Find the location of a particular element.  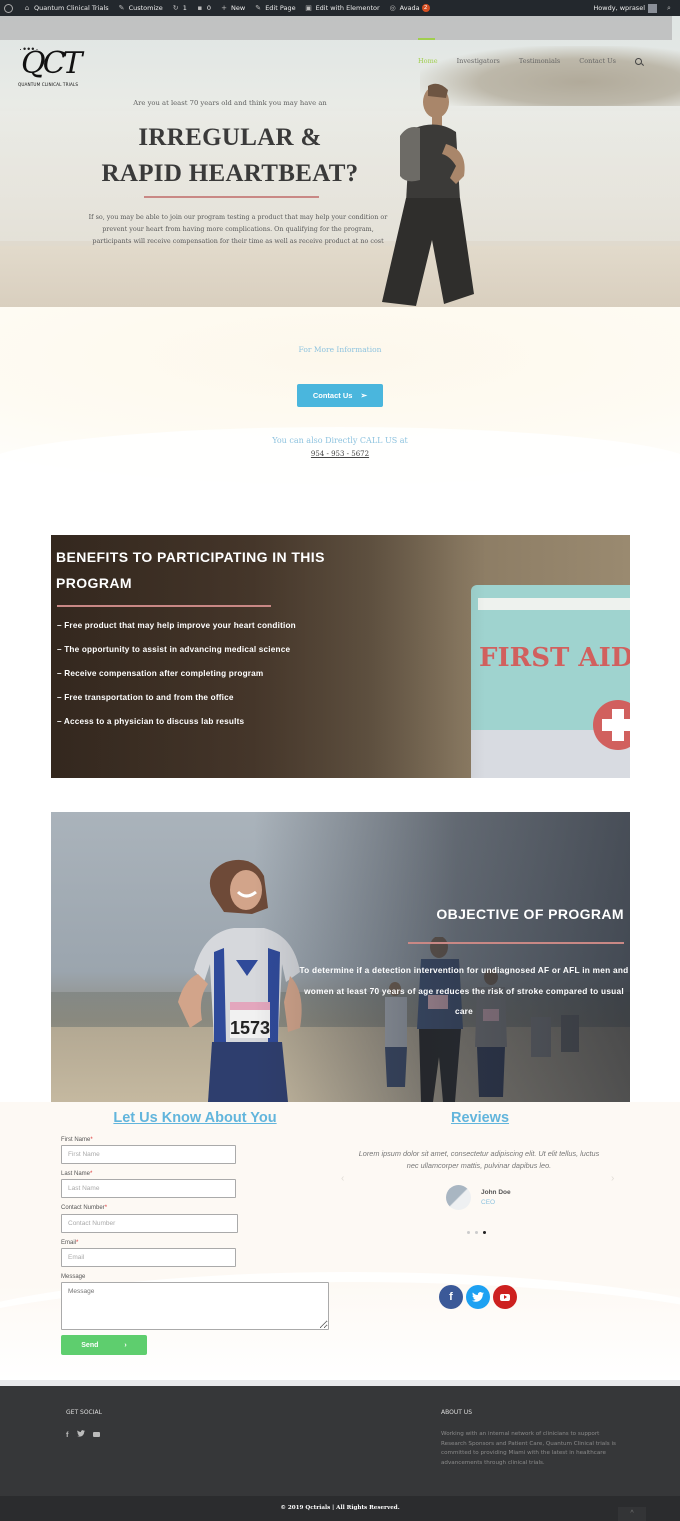

phone-number: 954 - 953 - 5672 is located at coordinates (340, 454).